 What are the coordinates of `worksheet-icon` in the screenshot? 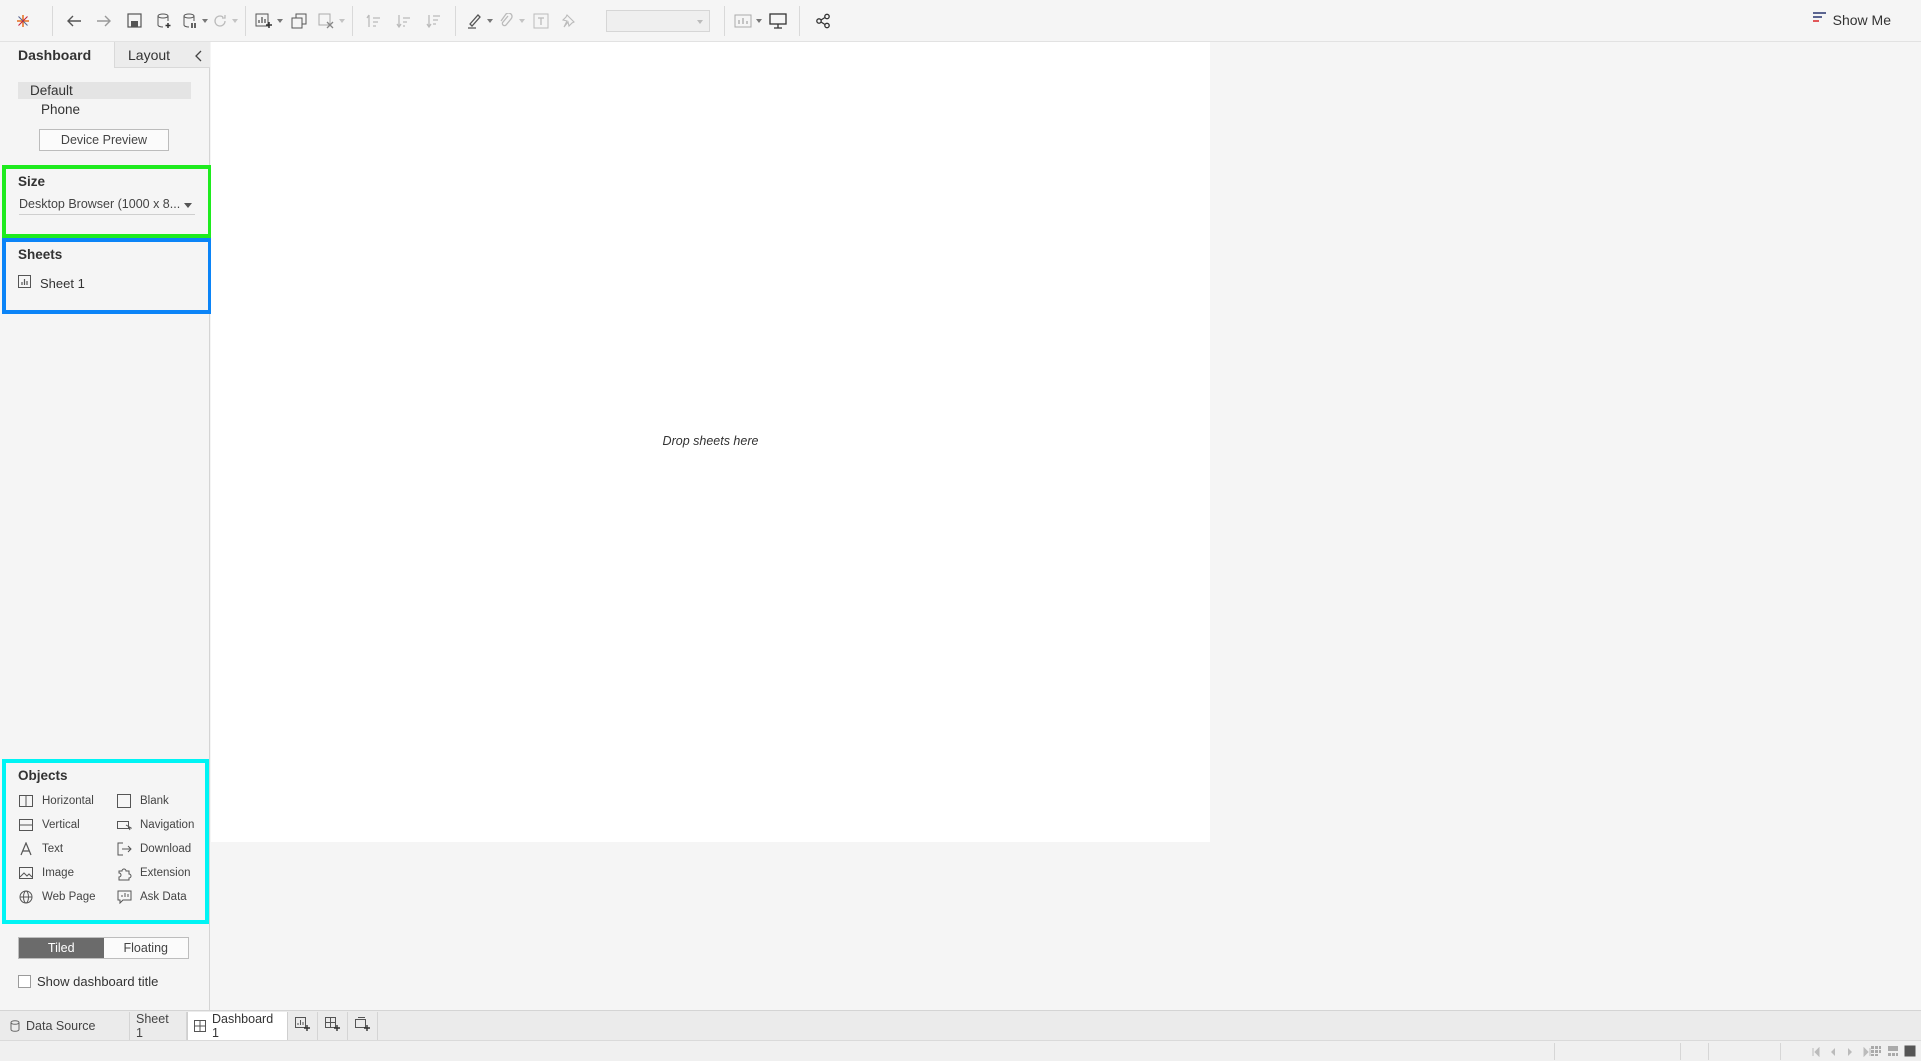 It's located at (24, 283).